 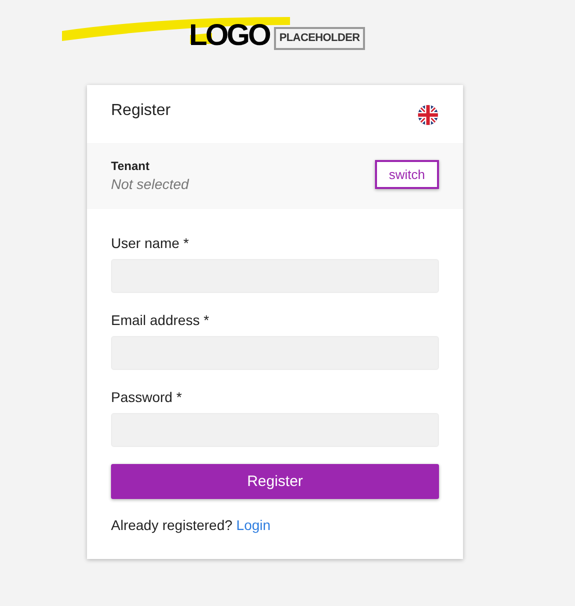 What do you see at coordinates (130, 165) in the screenshot?
I see `tenant-label: Tenant` at bounding box center [130, 165].